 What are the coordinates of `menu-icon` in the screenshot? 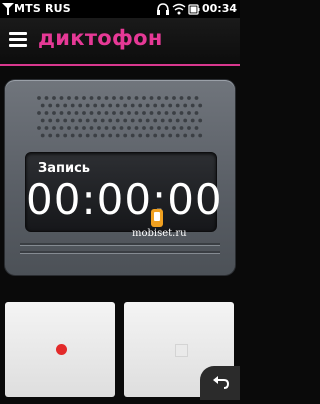 It's located at (18, 40).